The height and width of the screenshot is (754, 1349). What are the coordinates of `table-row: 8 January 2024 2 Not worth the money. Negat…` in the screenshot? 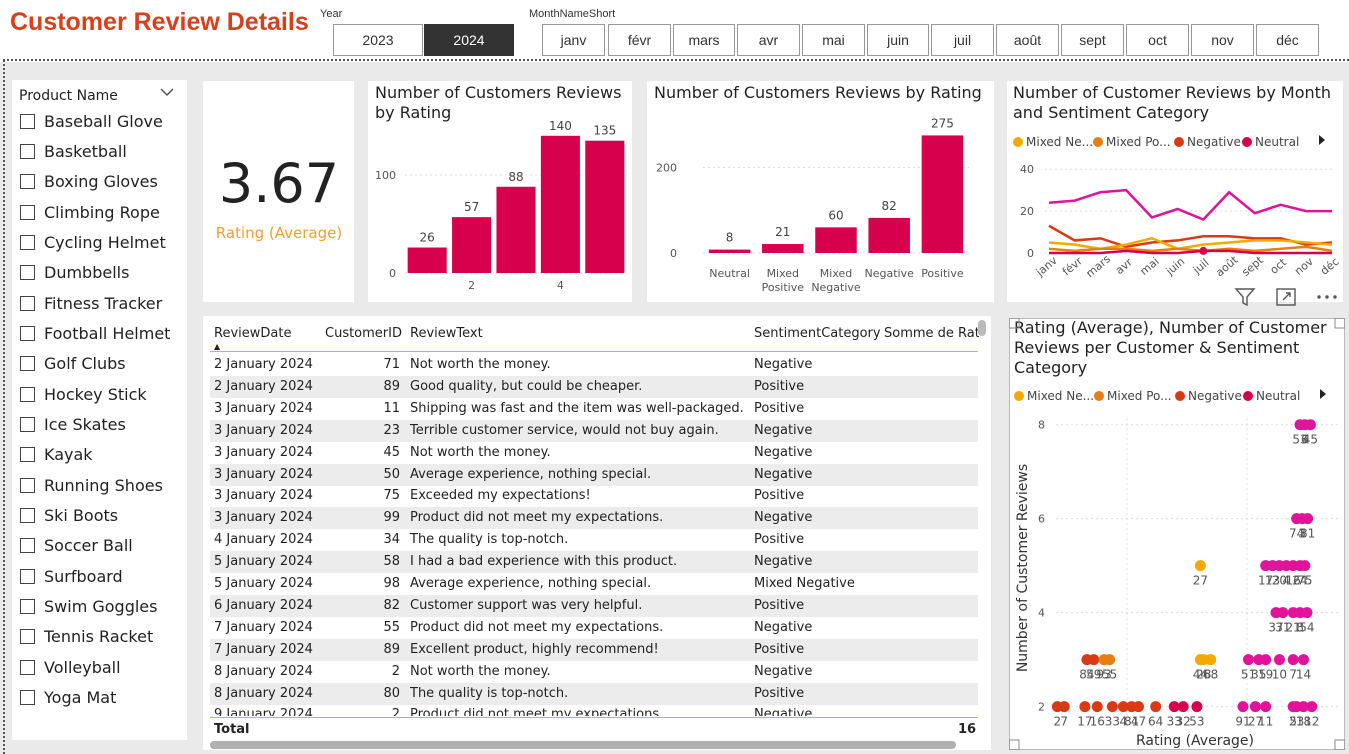 It's located at (594, 672).